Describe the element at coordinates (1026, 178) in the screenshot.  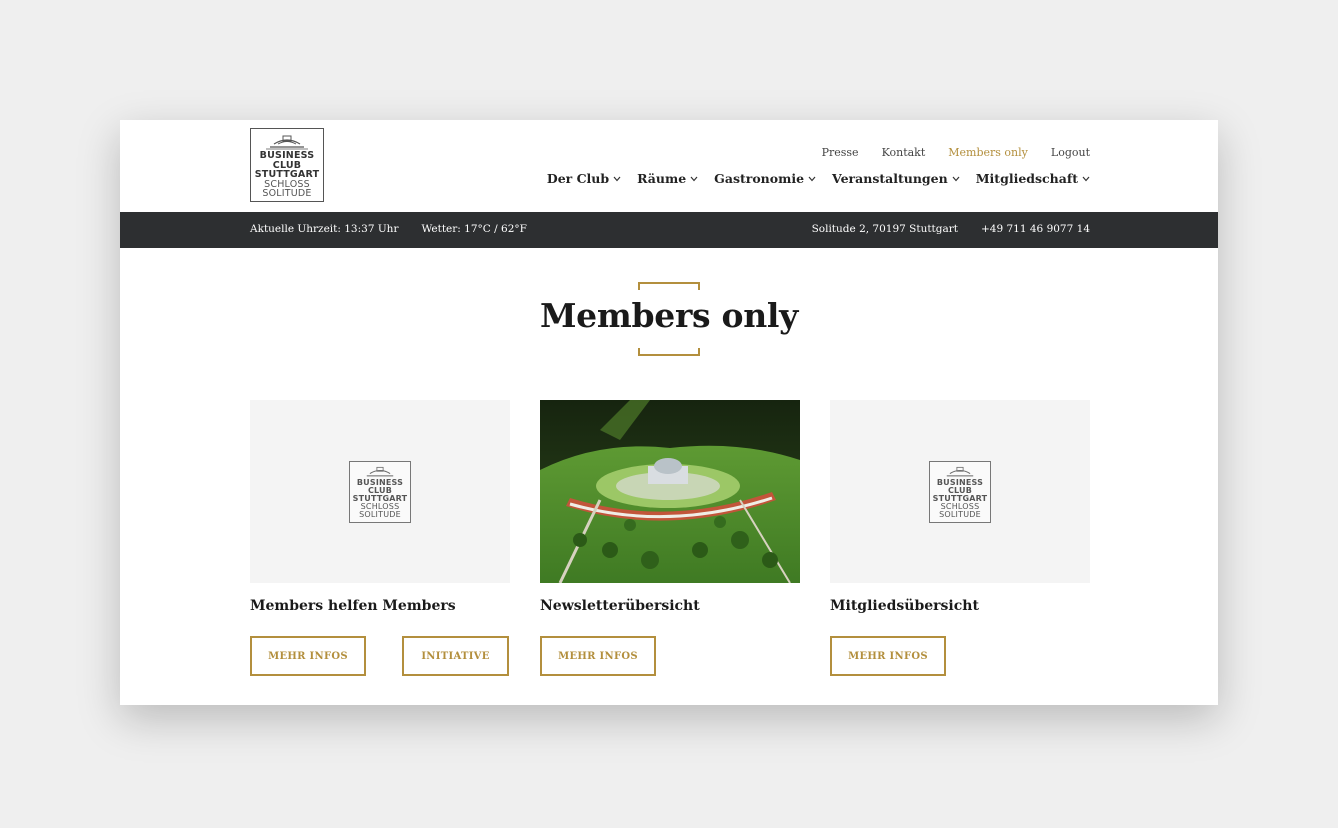
I see `nav-item-label: Mitgliedschaft` at that location.